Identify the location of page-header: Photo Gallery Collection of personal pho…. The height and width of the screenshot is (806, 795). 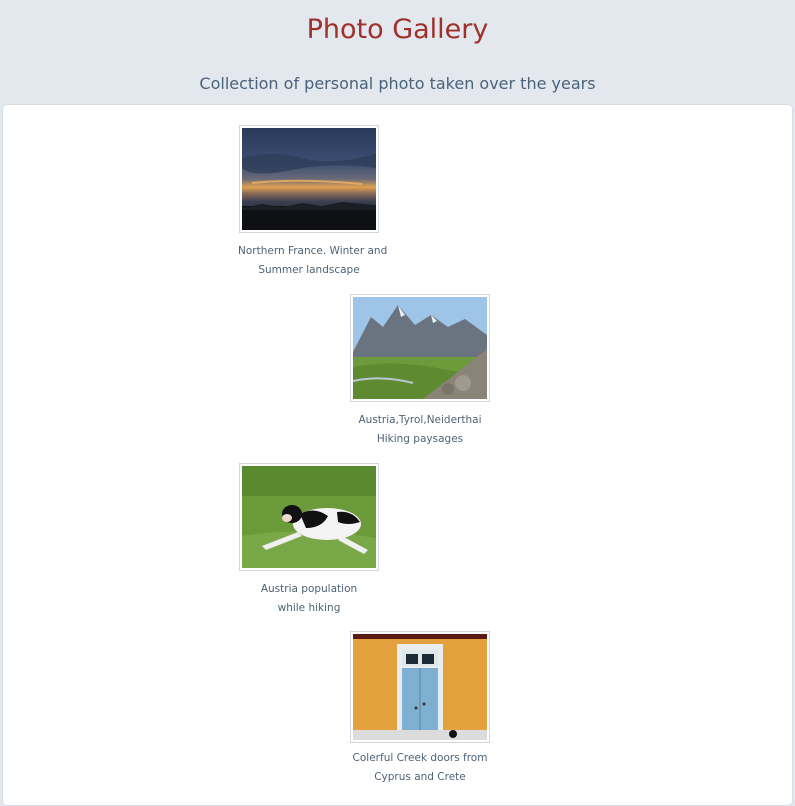
(397, 52).